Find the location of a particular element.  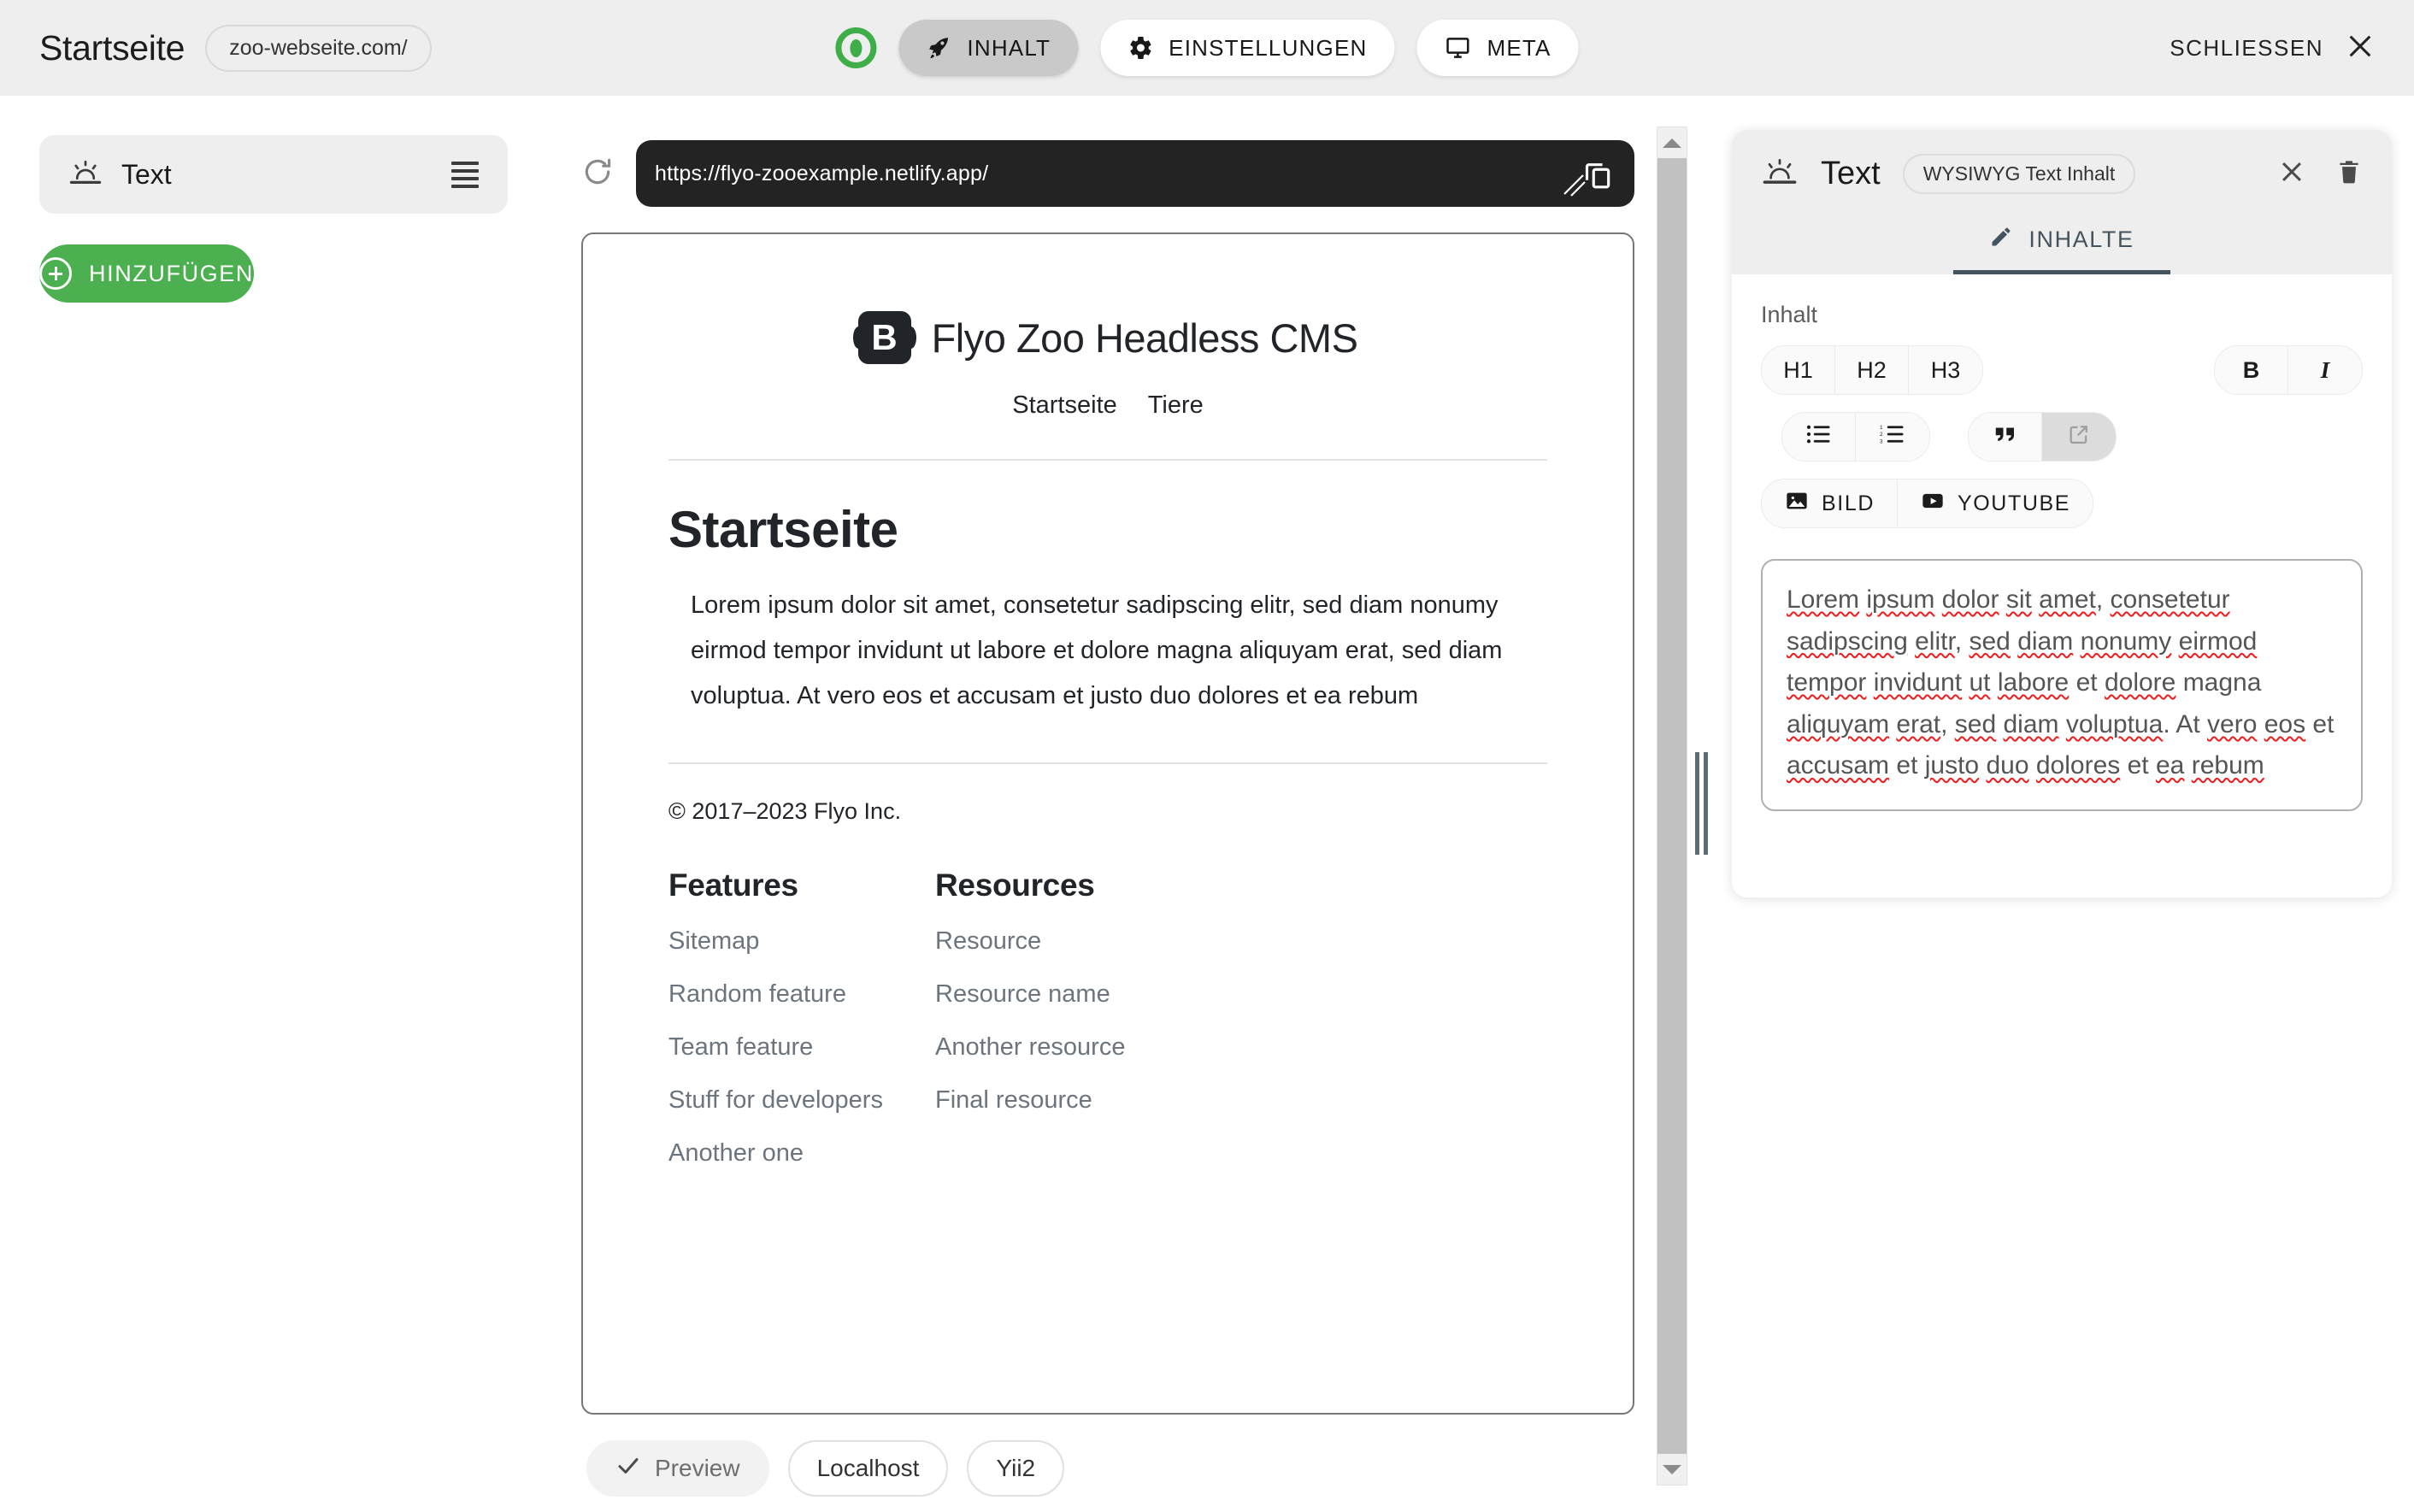

eye-icon is located at coordinates (856, 47).